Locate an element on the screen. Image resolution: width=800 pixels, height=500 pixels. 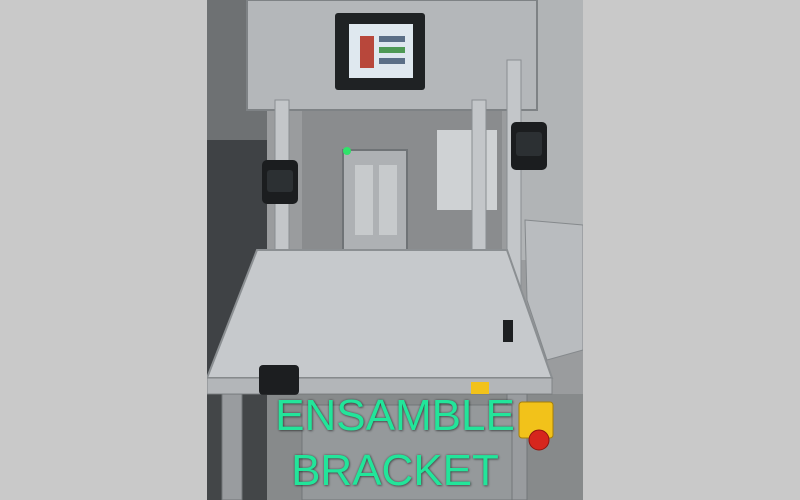
hmi-image is located at coordinates (367, 52).